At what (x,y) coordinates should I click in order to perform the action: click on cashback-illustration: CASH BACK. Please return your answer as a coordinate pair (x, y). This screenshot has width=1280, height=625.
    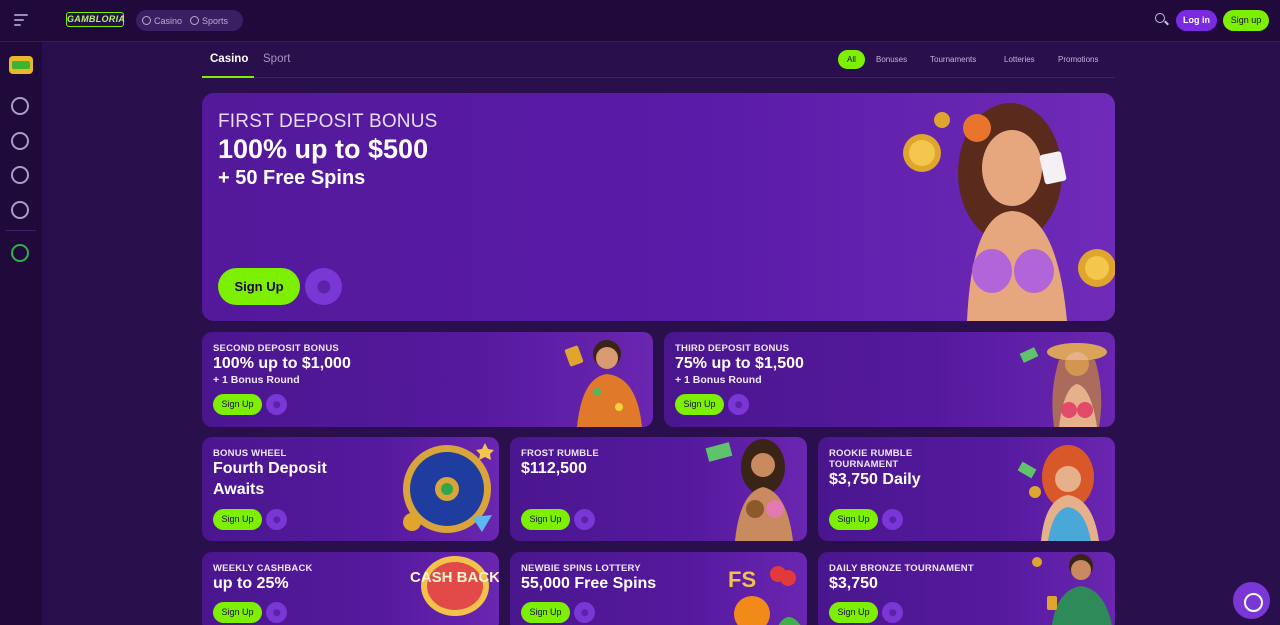
    Looking at the image, I should click on (454, 586).